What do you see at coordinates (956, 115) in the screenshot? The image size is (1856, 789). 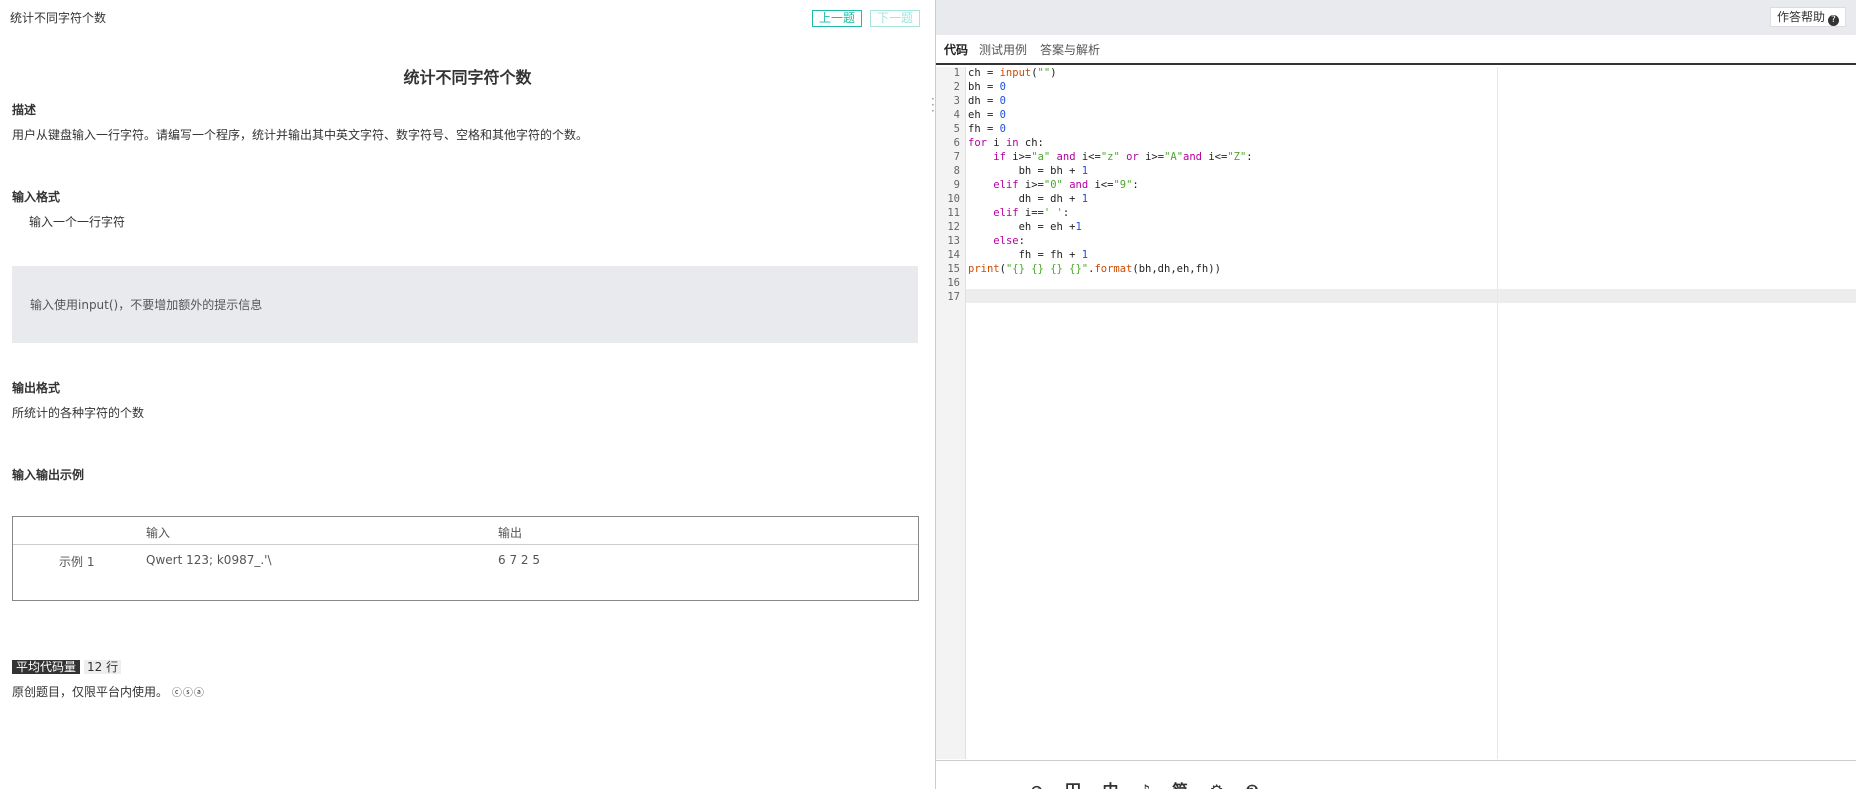 I see `line-number: 4` at bounding box center [956, 115].